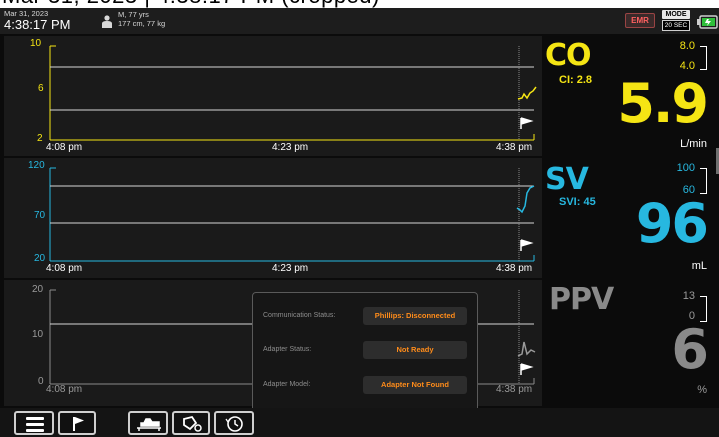 This screenshot has height=437, width=719. I want to click on adapter-status-label: Adapter Status:, so click(287, 349).